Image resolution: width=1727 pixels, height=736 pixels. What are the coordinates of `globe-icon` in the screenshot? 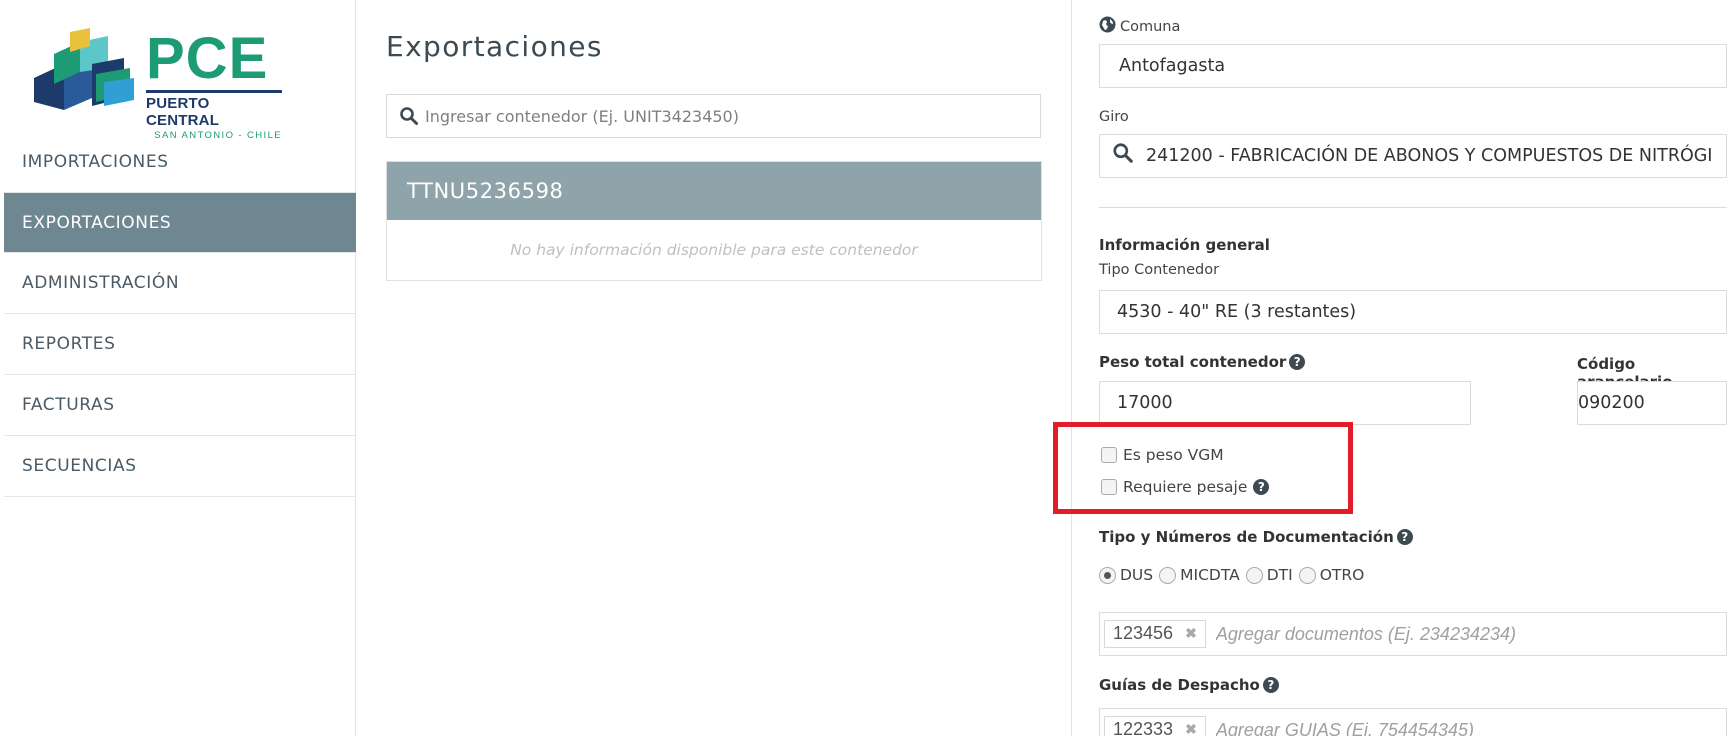 It's located at (1107, 24).